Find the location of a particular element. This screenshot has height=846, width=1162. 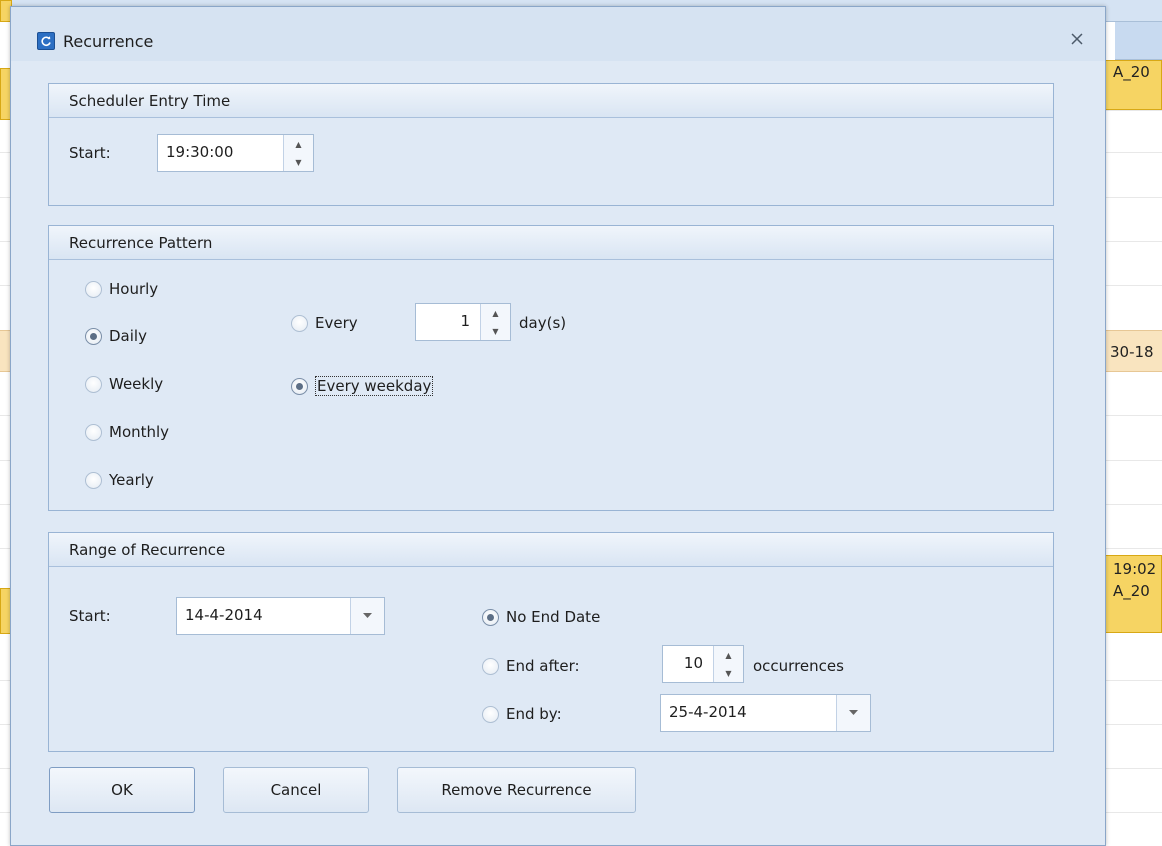

radio-yearly: Yearly is located at coordinates (119, 480).